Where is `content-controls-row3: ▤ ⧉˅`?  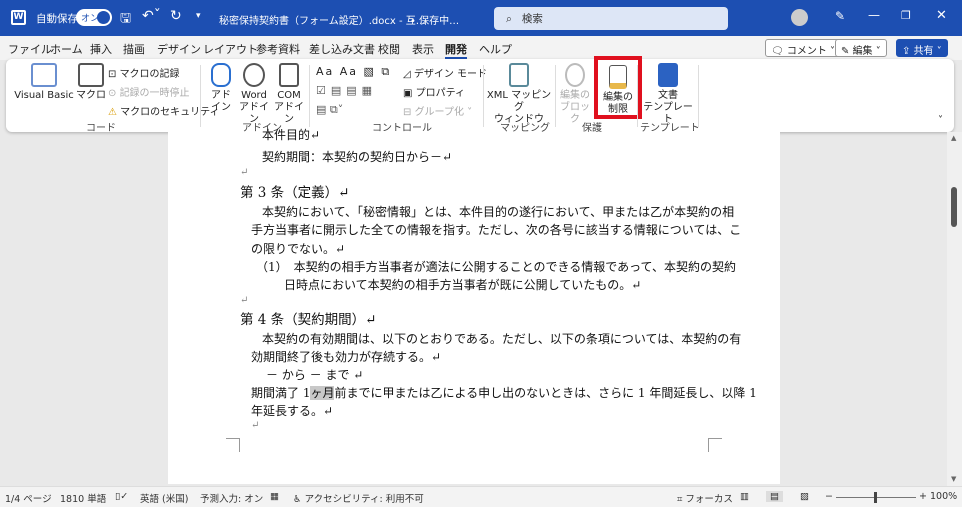
content-controls-row3: ▤ ⧉˅ is located at coordinates (329, 110).